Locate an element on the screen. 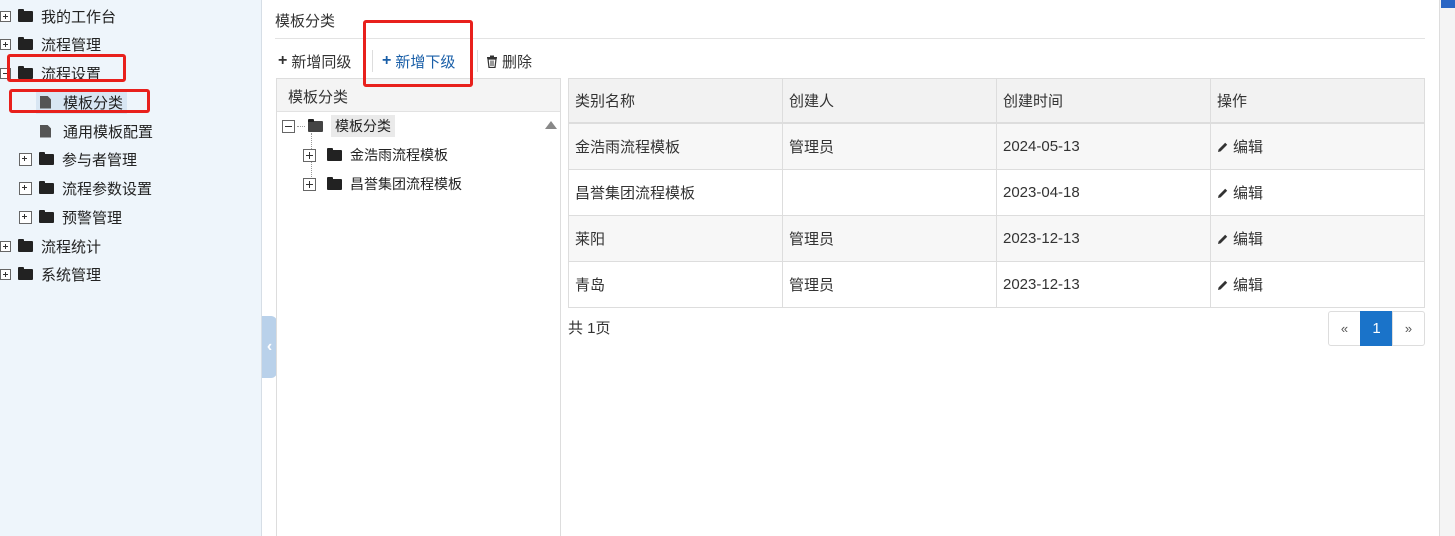 The width and height of the screenshot is (1455, 536). chevron-left-icon: ‹ is located at coordinates (269, 346).